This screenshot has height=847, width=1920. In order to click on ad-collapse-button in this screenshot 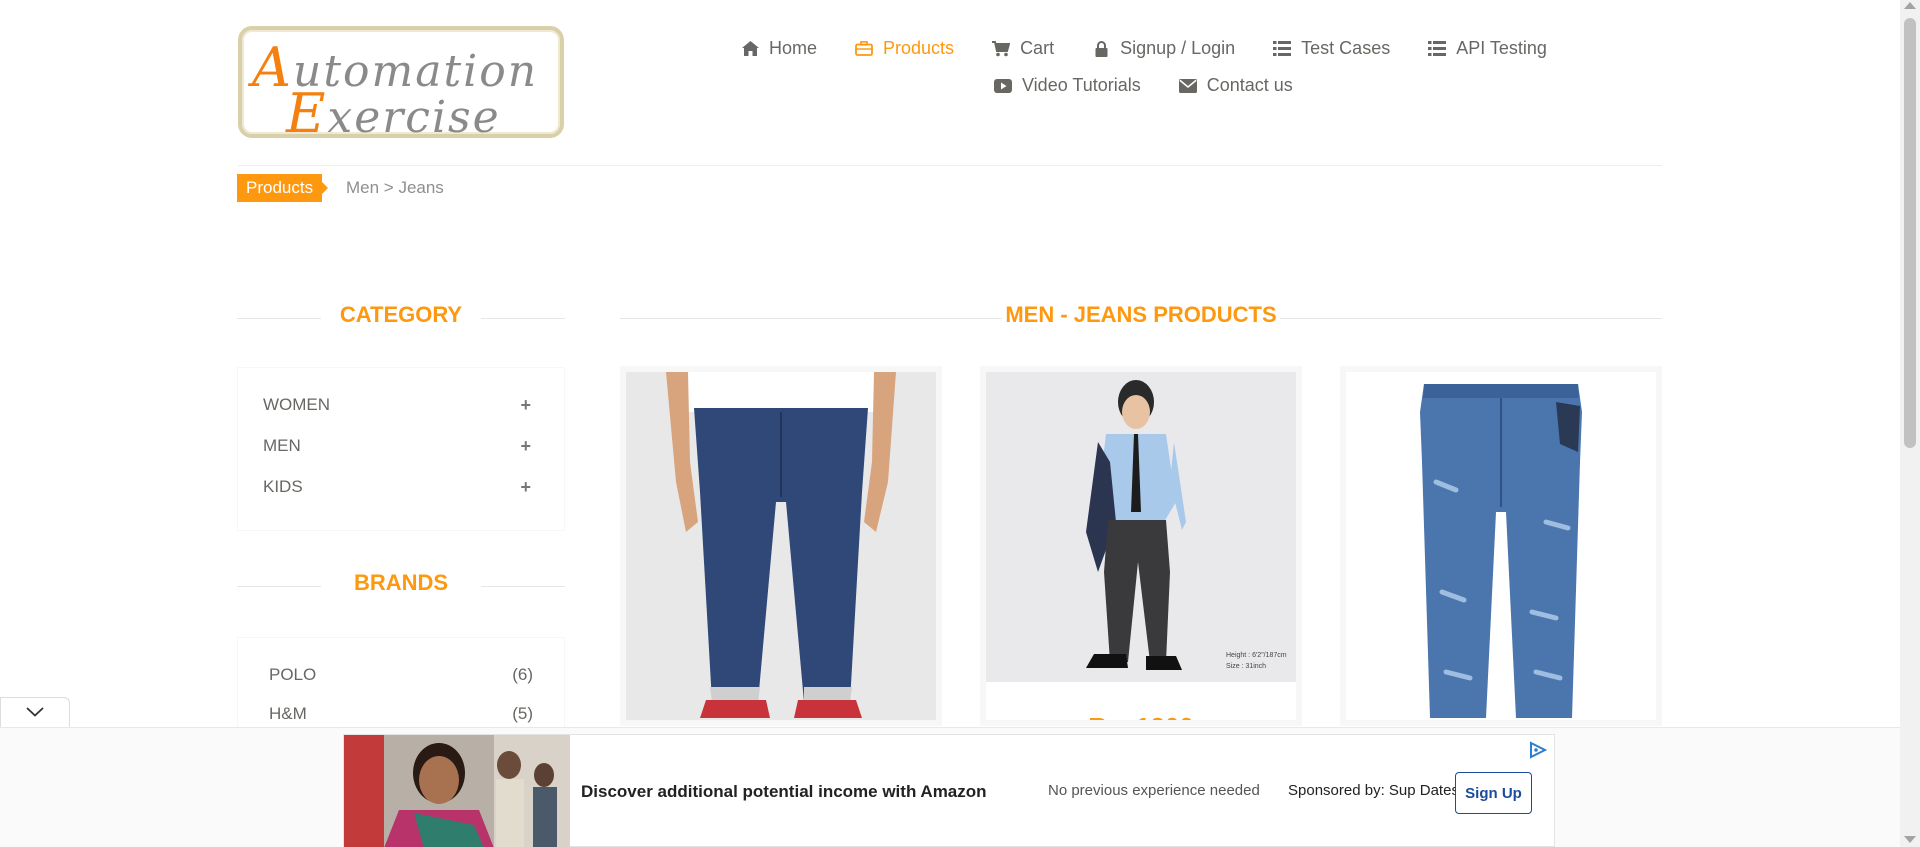, I will do `click(35, 712)`.